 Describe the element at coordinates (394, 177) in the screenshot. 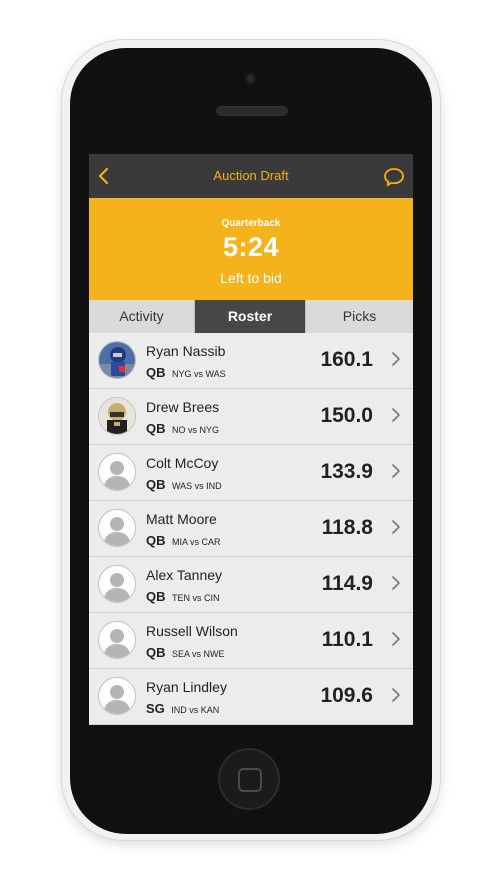

I see `chat-bubble-icon` at that location.